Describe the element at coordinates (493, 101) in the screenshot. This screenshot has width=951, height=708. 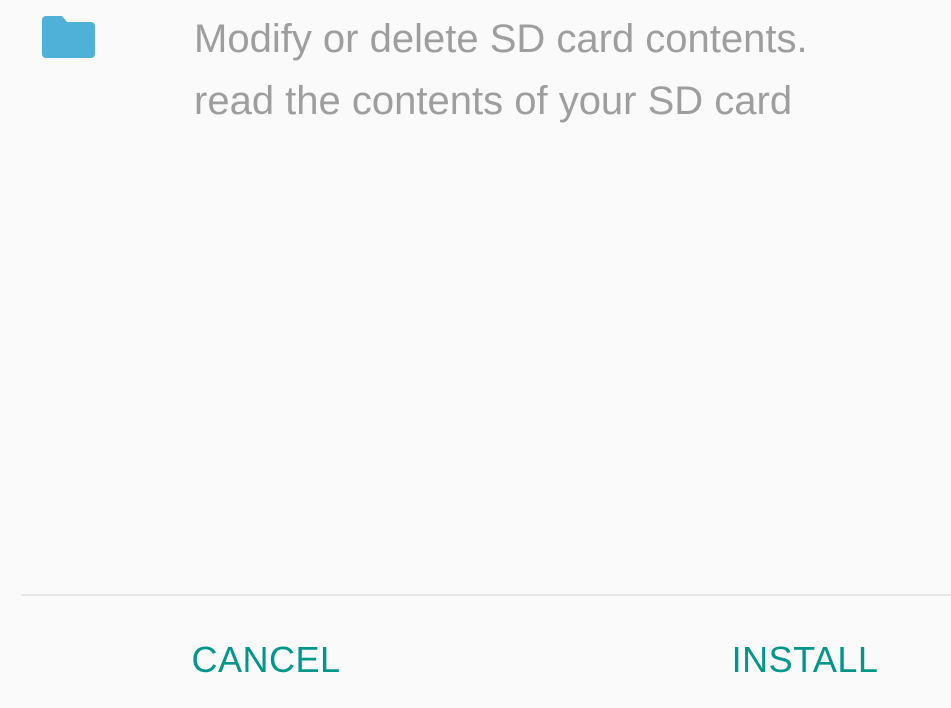
I see `permission-line-read: read the contents of your SD card` at that location.